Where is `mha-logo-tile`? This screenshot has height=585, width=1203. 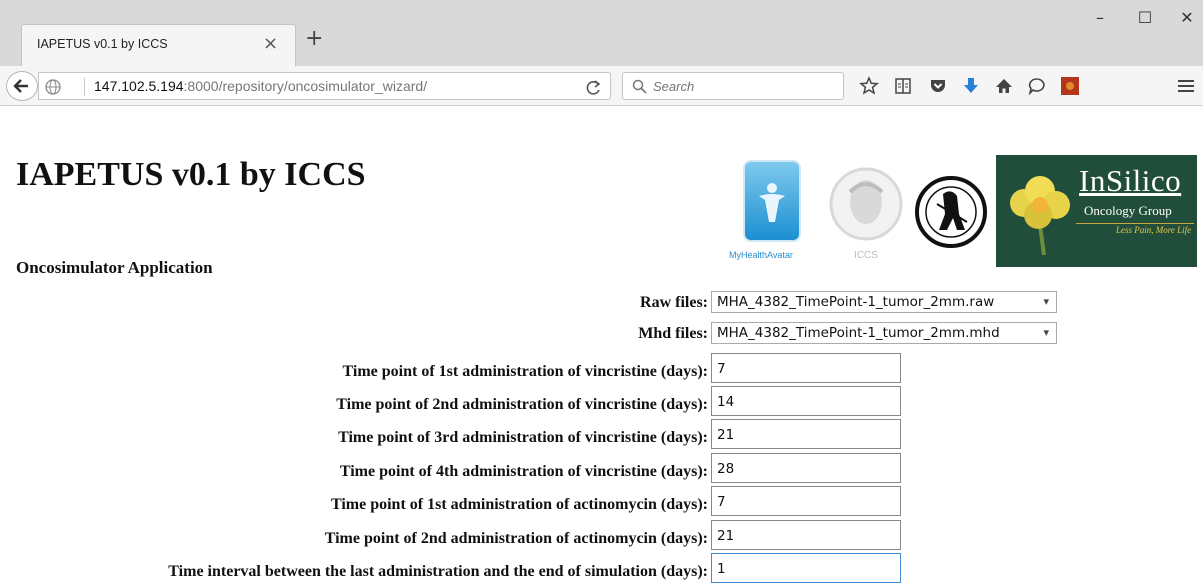 mha-logo-tile is located at coordinates (772, 201).